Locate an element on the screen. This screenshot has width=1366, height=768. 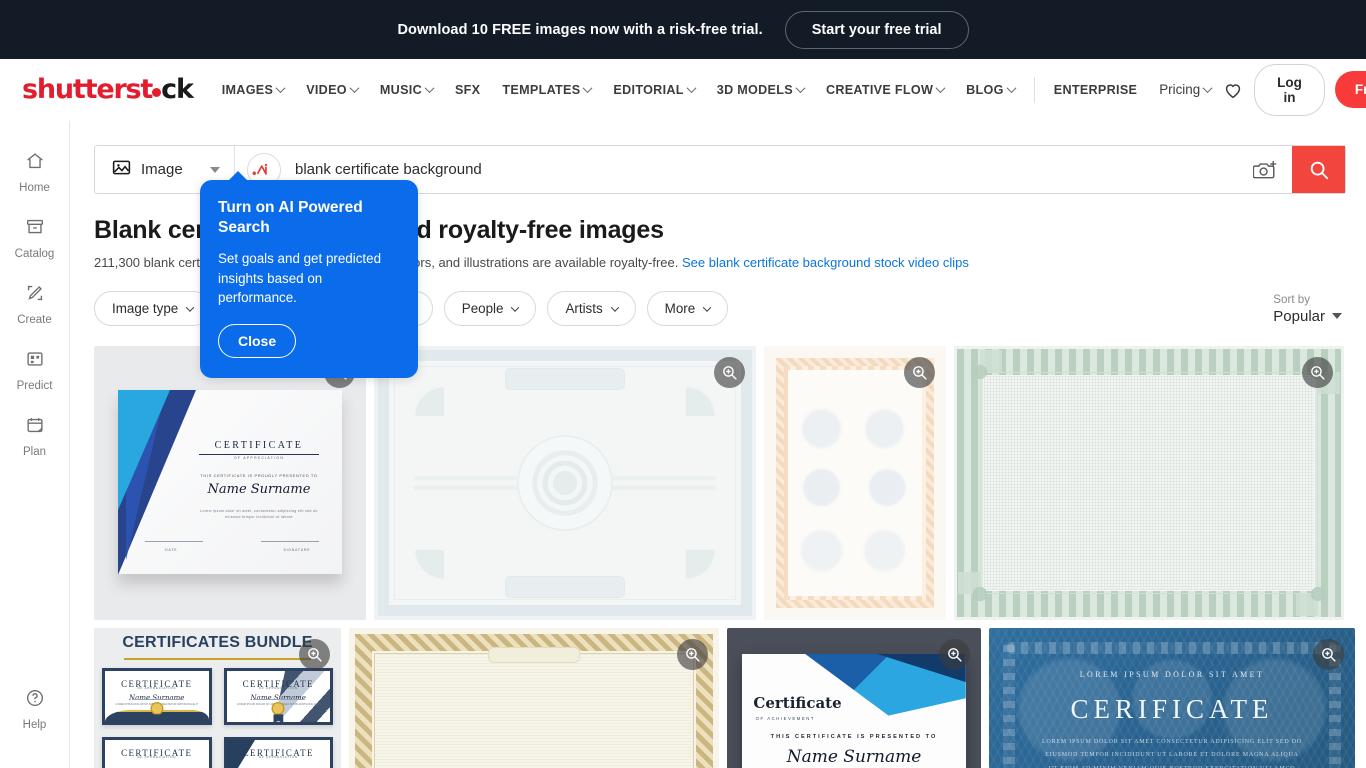
left-rail: Home Catalog Create Predict Plan Help is located at coordinates (35, 444).